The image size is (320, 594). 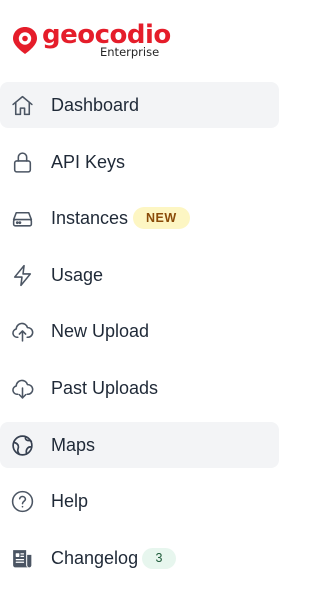 I want to click on nav-label-maps: Maps, so click(x=73, y=444).